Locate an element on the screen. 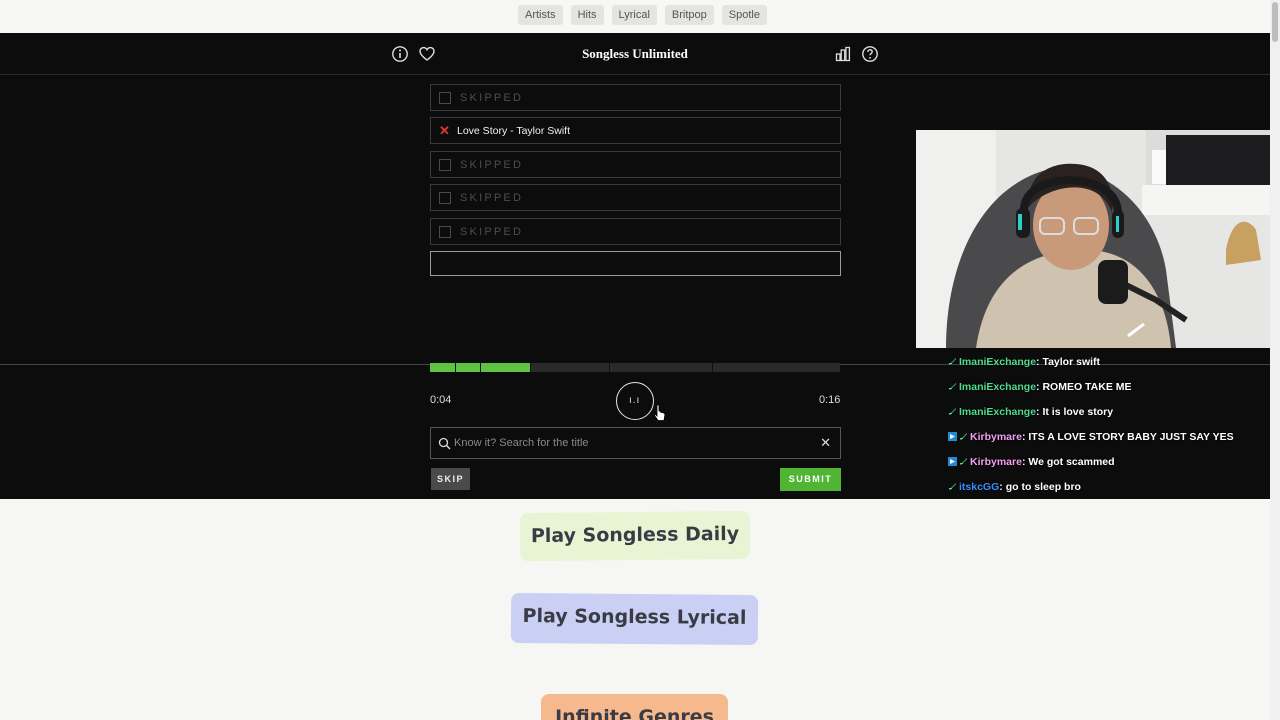 Image resolution: width=1280 pixels, height=720 pixels. guess-row-2: ✕ Love Story - Taylor Swift is located at coordinates (635, 130).